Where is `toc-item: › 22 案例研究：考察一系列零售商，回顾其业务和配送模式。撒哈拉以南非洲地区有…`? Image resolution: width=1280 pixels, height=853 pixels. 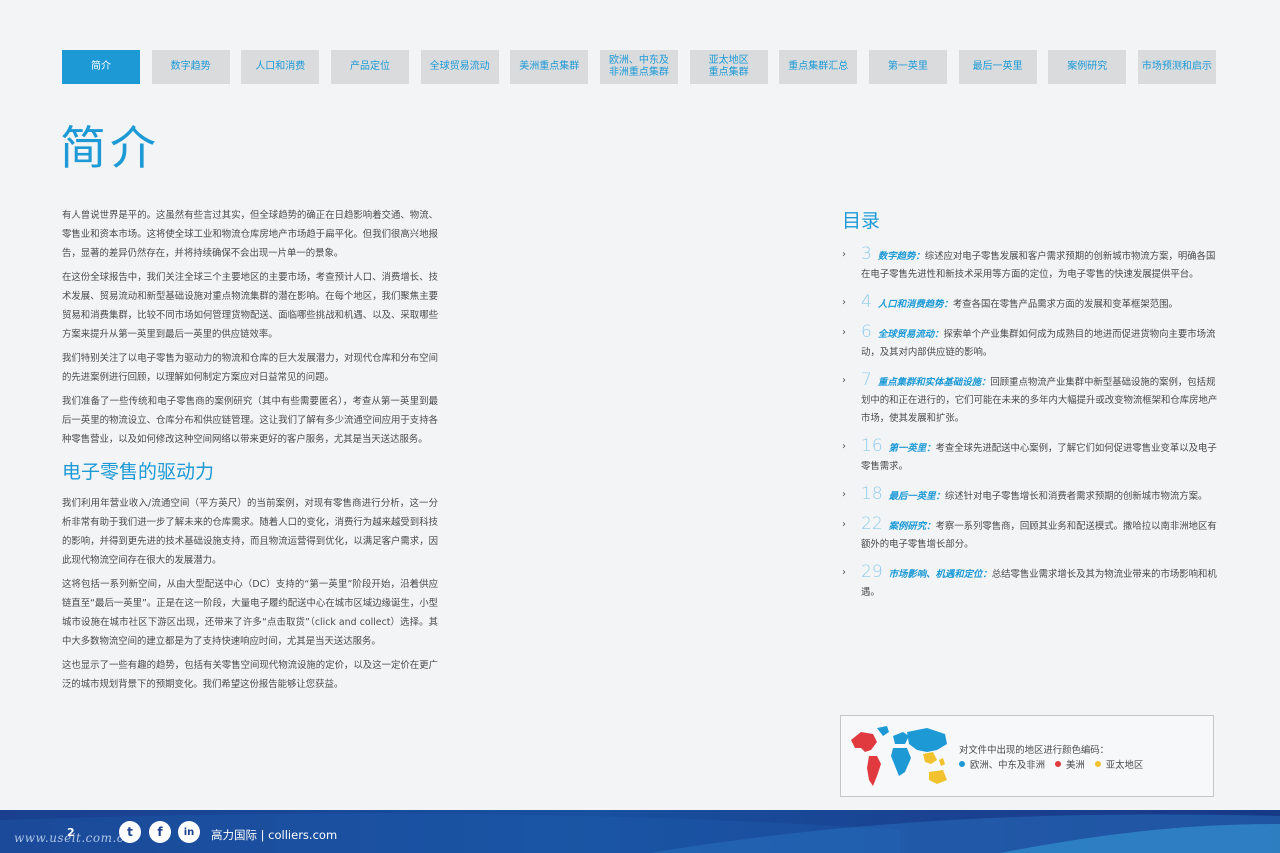
toc-item: › 22 案例研究：考察一系列零售商，回顾其业务和配送模式。撒哈拉以南非洲地区有… is located at coordinates (1030, 534).